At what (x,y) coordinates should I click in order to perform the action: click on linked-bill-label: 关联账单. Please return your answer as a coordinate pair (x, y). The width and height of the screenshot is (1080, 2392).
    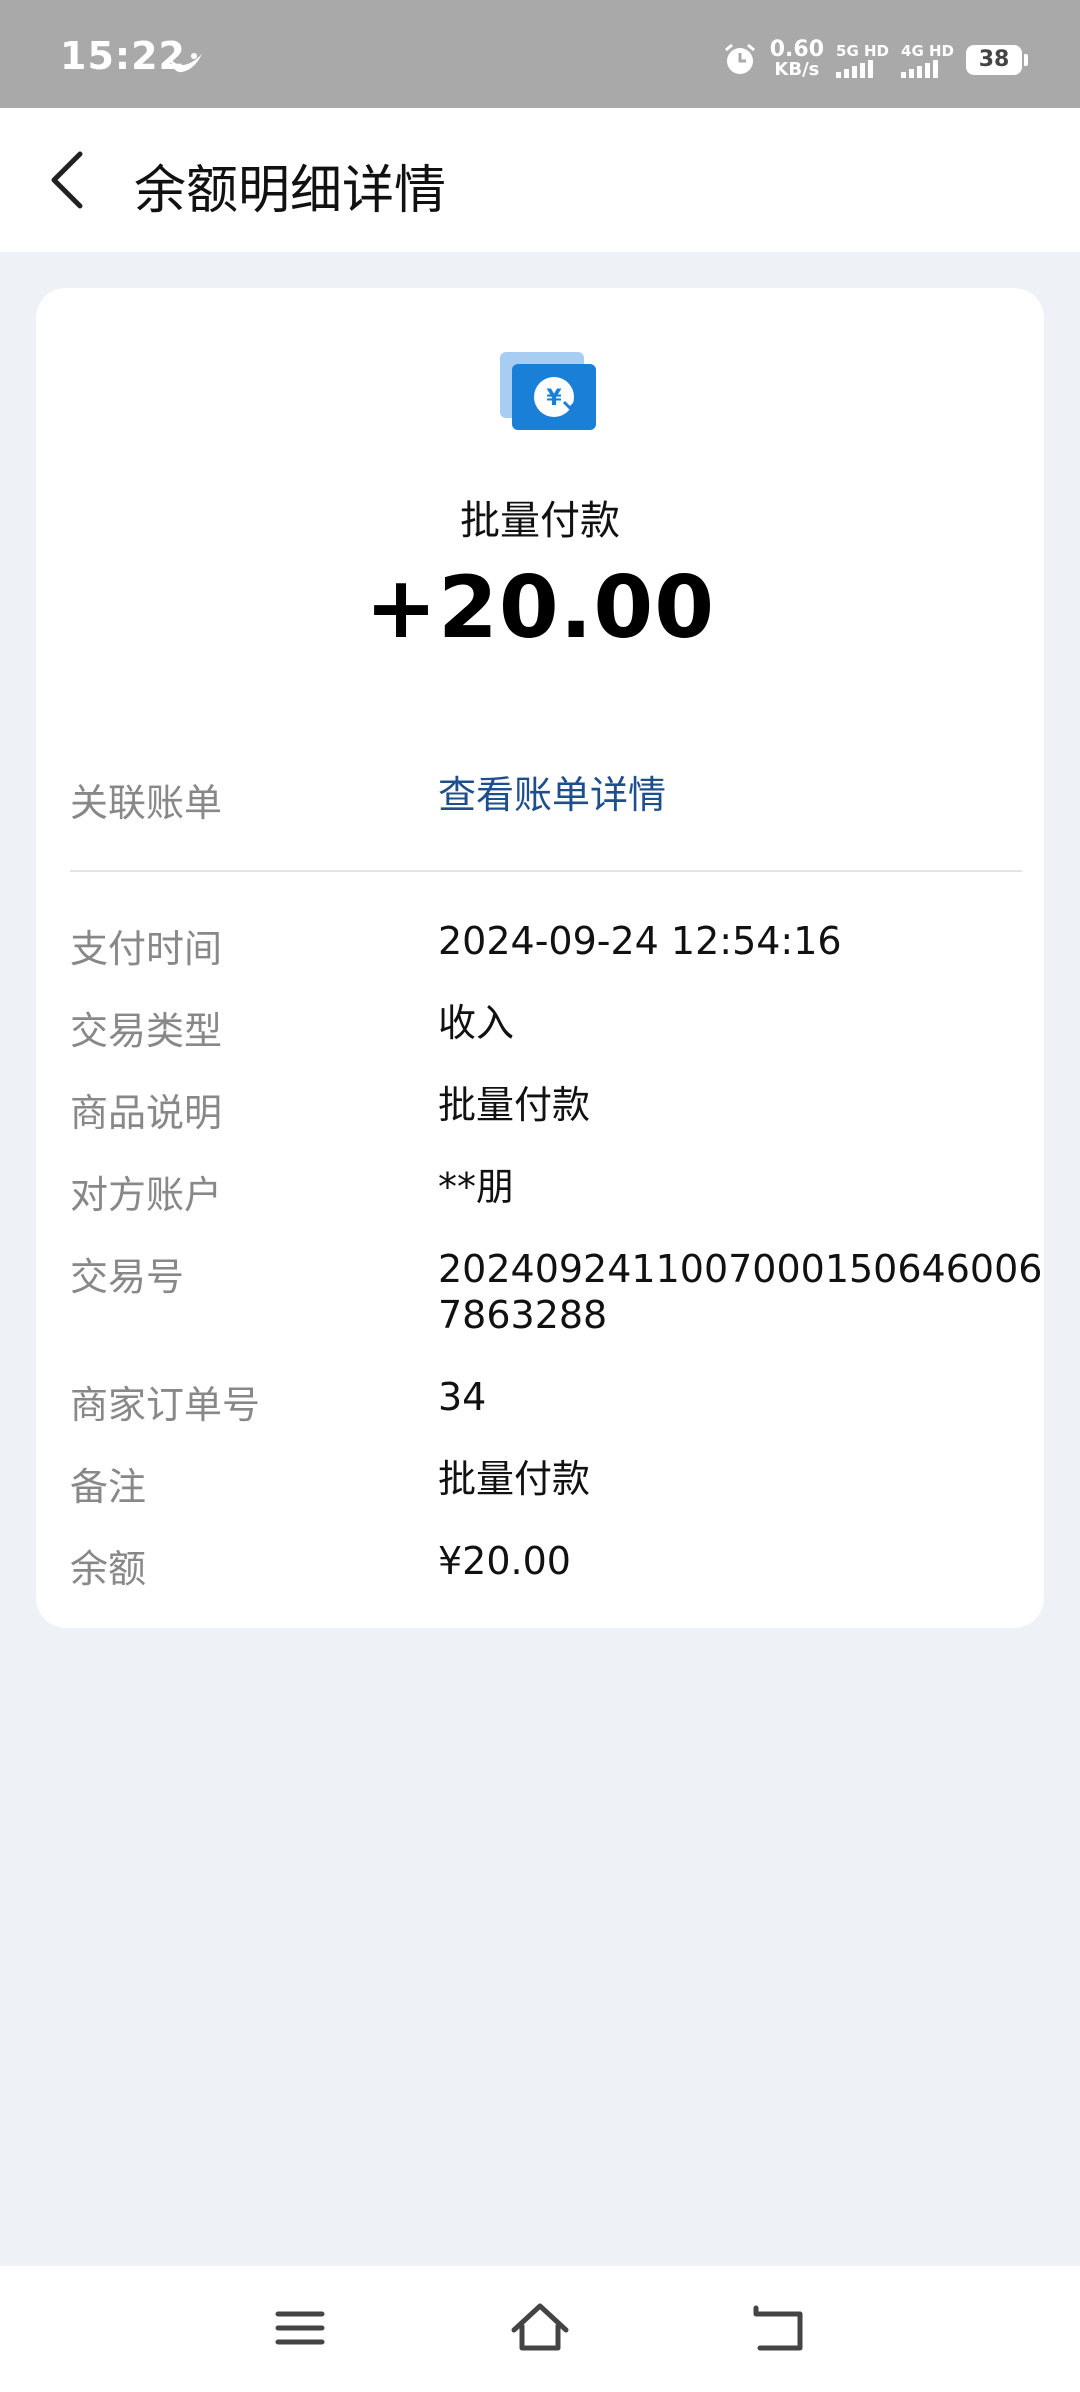
    Looking at the image, I should click on (146, 803).